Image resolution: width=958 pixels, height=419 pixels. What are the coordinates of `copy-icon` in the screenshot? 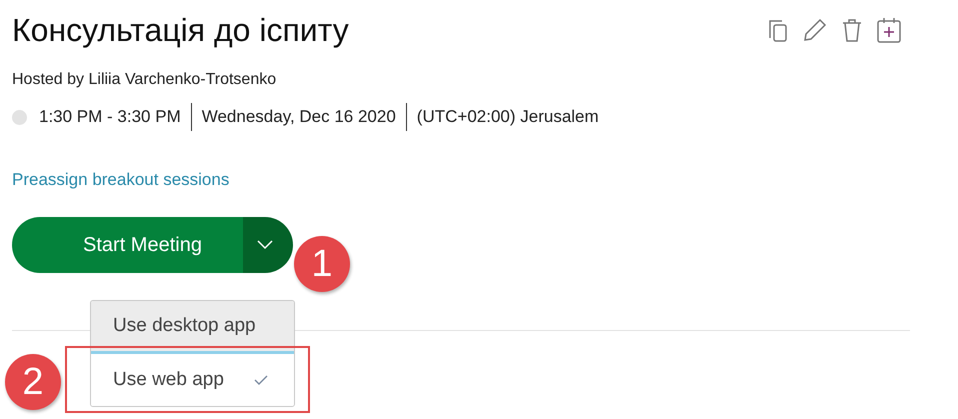 It's located at (778, 30).